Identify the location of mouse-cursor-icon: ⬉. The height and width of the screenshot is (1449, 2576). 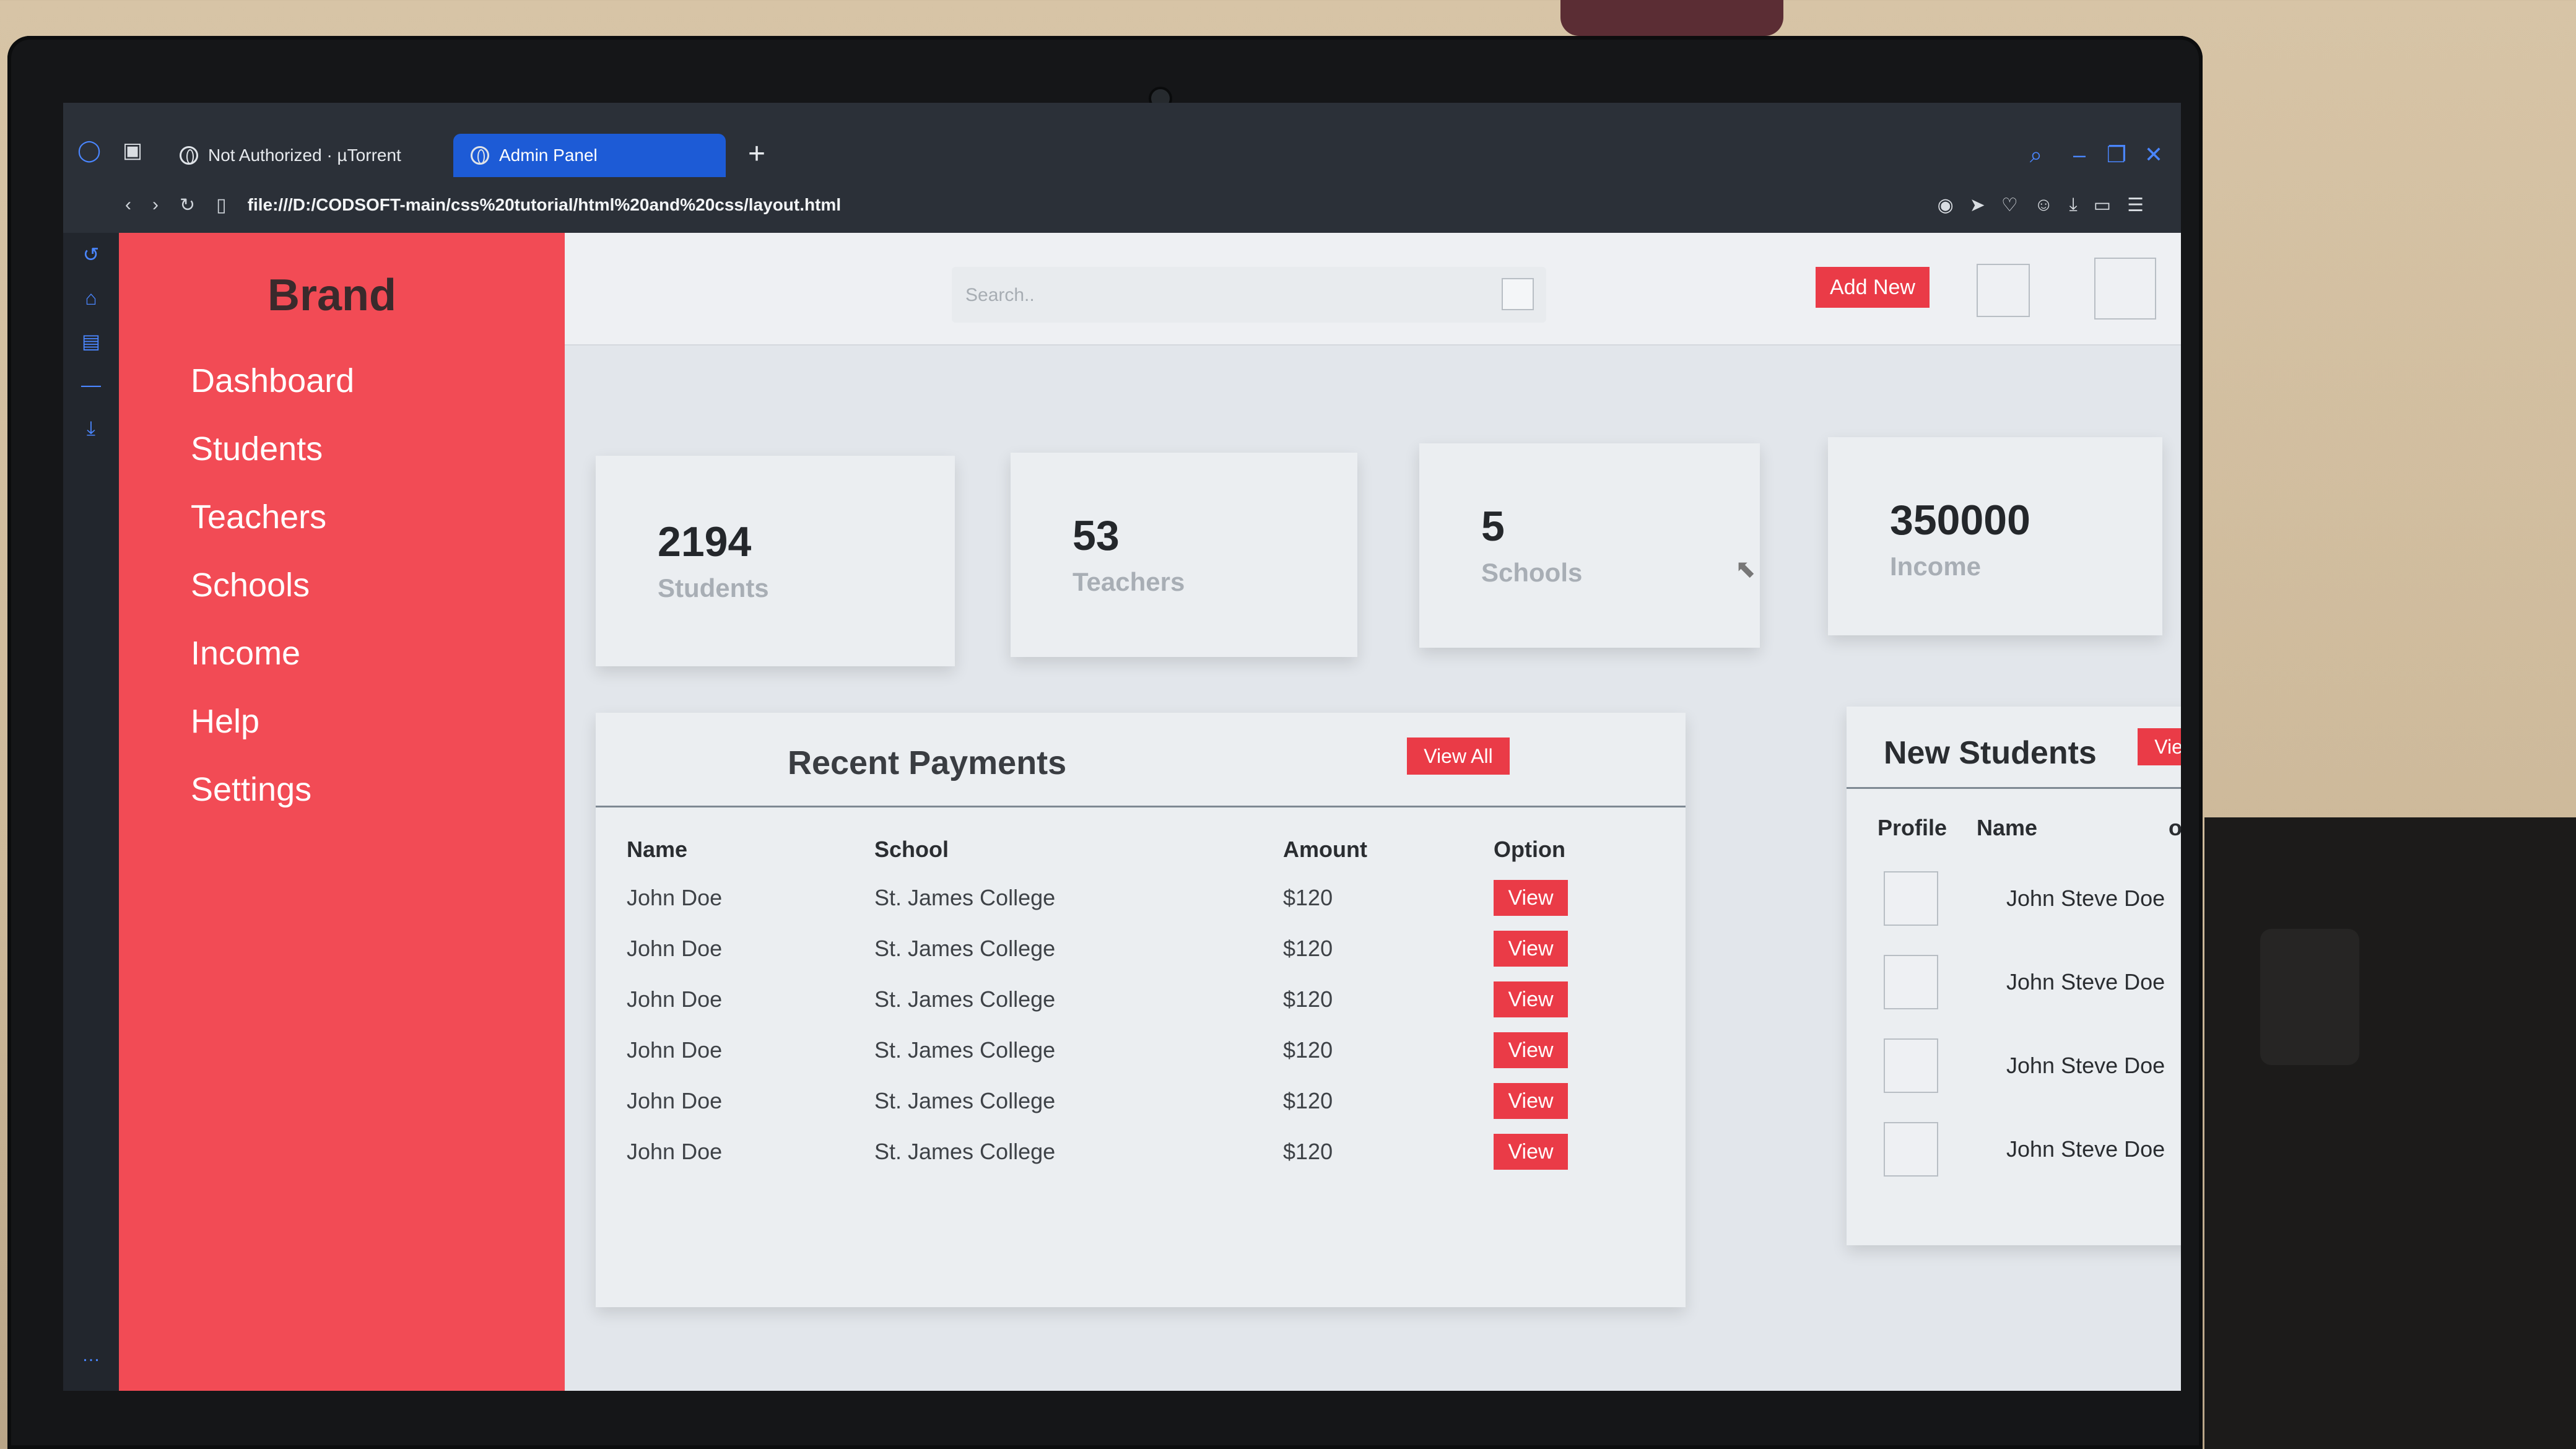
(1745, 569).